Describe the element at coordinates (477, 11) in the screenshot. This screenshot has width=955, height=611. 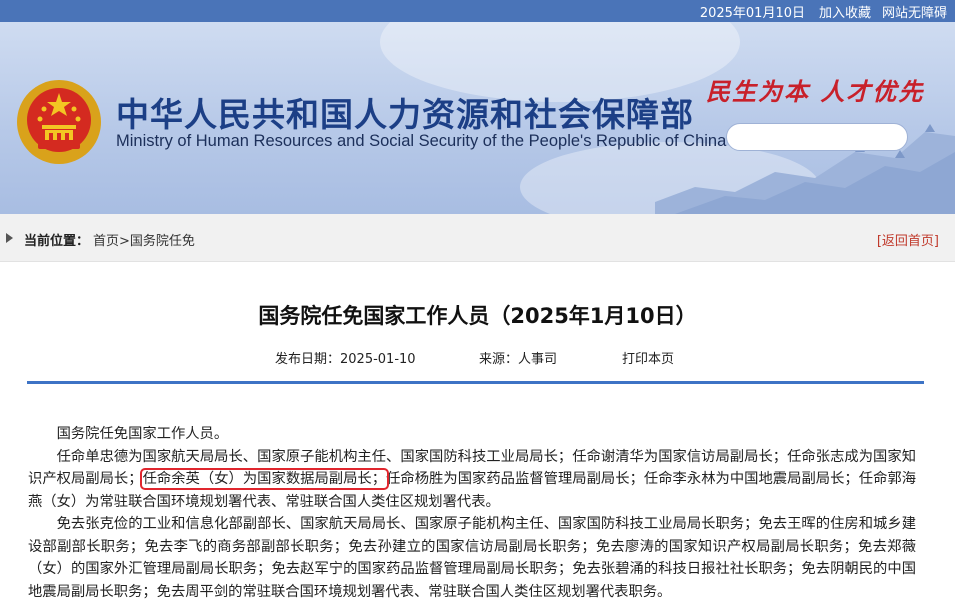
I see `top-bar: 2025年01月10日 加入收藏 网站无障碍` at that location.